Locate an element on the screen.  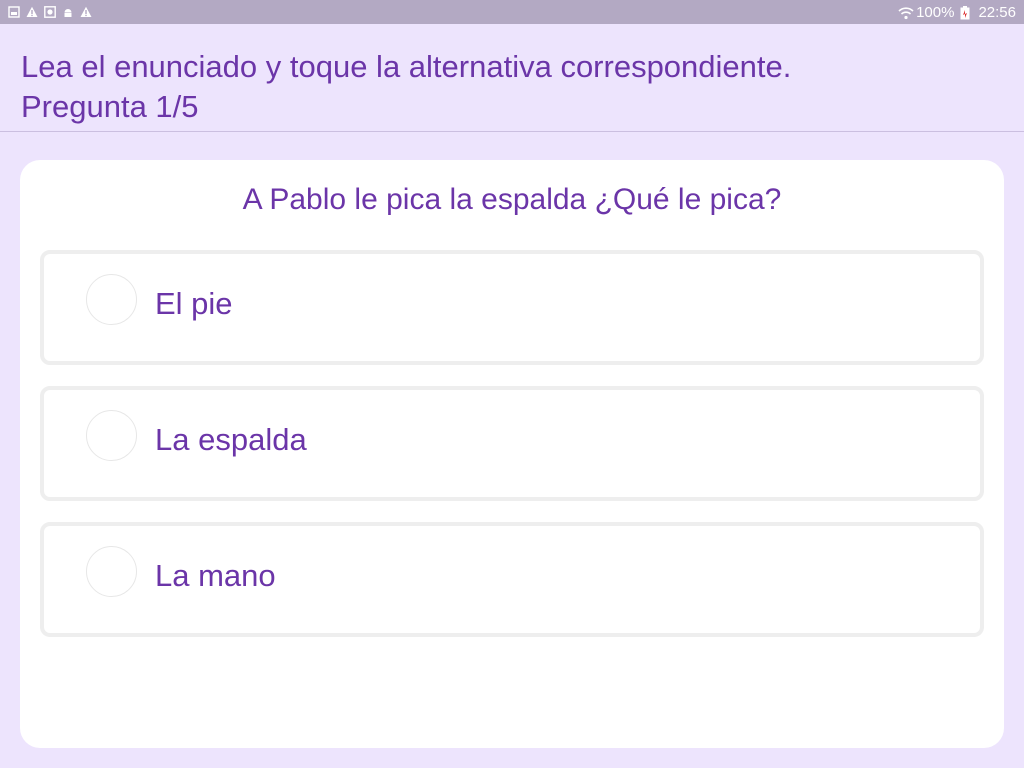
clock: 22:56 is located at coordinates (997, 12).